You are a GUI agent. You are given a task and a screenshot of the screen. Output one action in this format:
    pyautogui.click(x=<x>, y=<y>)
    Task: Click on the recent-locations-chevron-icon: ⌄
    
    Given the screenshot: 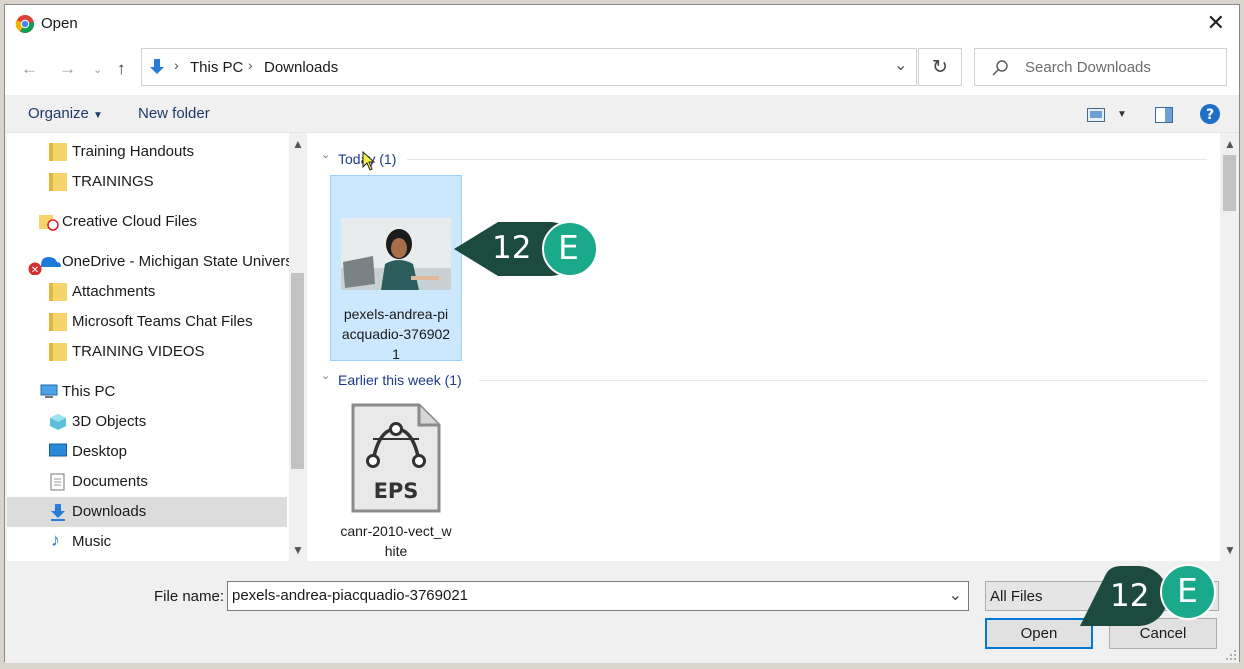 What is the action you would take?
    pyautogui.click(x=97, y=69)
    